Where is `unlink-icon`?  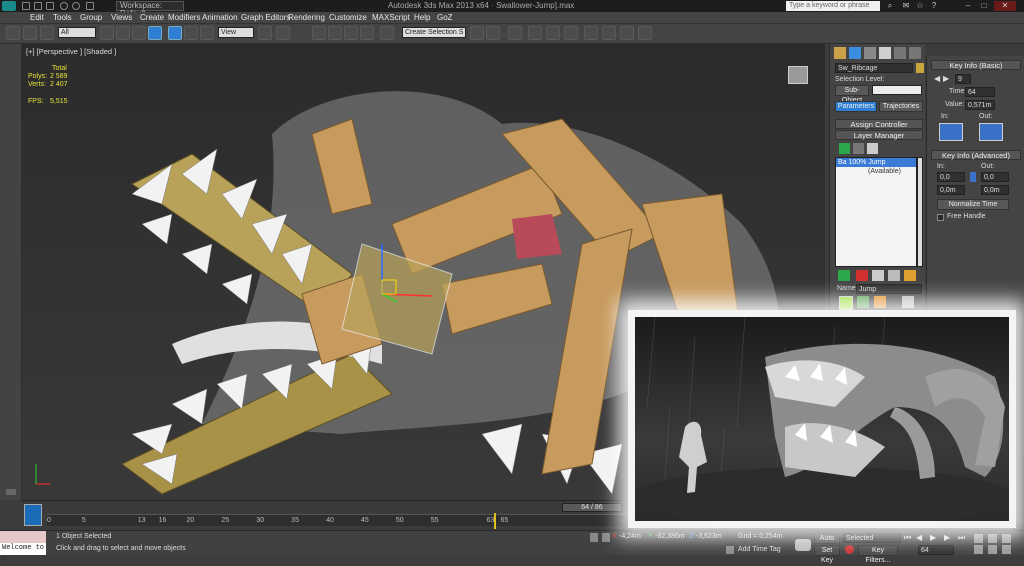
unlink-icon is located at coordinates (30, 33).